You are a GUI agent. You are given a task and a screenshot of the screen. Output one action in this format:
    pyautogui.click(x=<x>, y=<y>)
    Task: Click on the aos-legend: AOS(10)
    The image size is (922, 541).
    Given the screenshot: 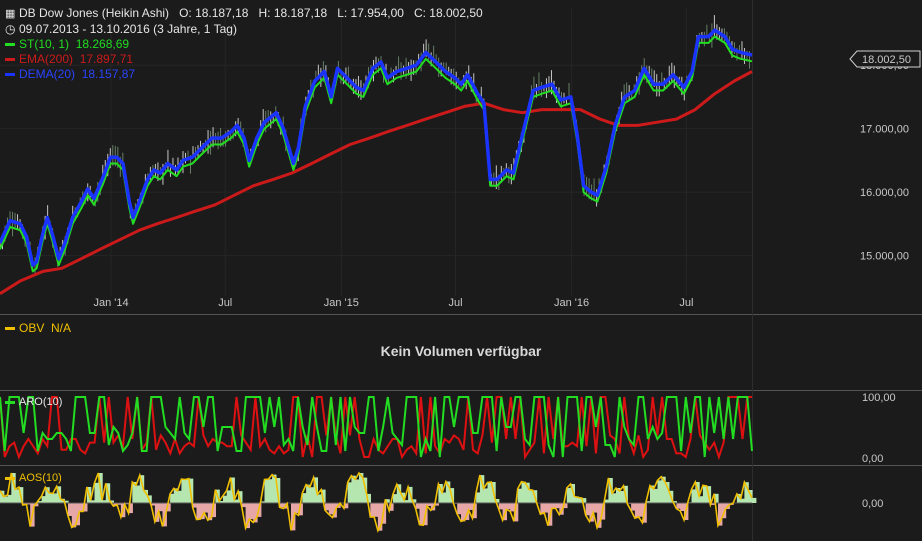 What is the action you would take?
    pyautogui.click(x=33, y=478)
    